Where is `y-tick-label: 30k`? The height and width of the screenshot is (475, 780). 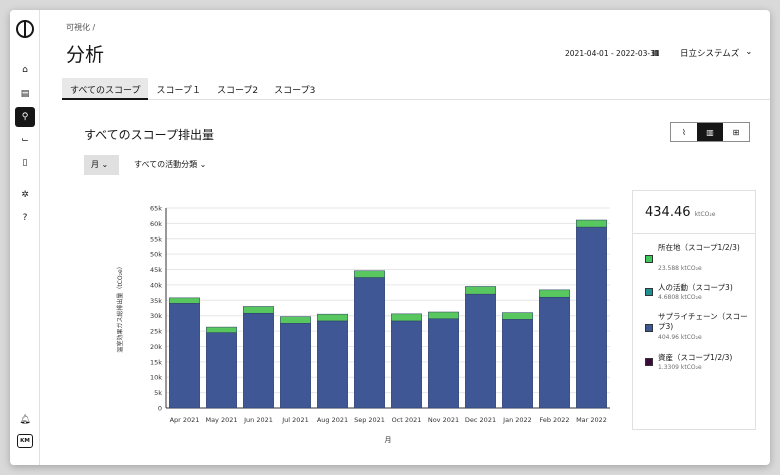 y-tick-label: 30k is located at coordinates (156, 316).